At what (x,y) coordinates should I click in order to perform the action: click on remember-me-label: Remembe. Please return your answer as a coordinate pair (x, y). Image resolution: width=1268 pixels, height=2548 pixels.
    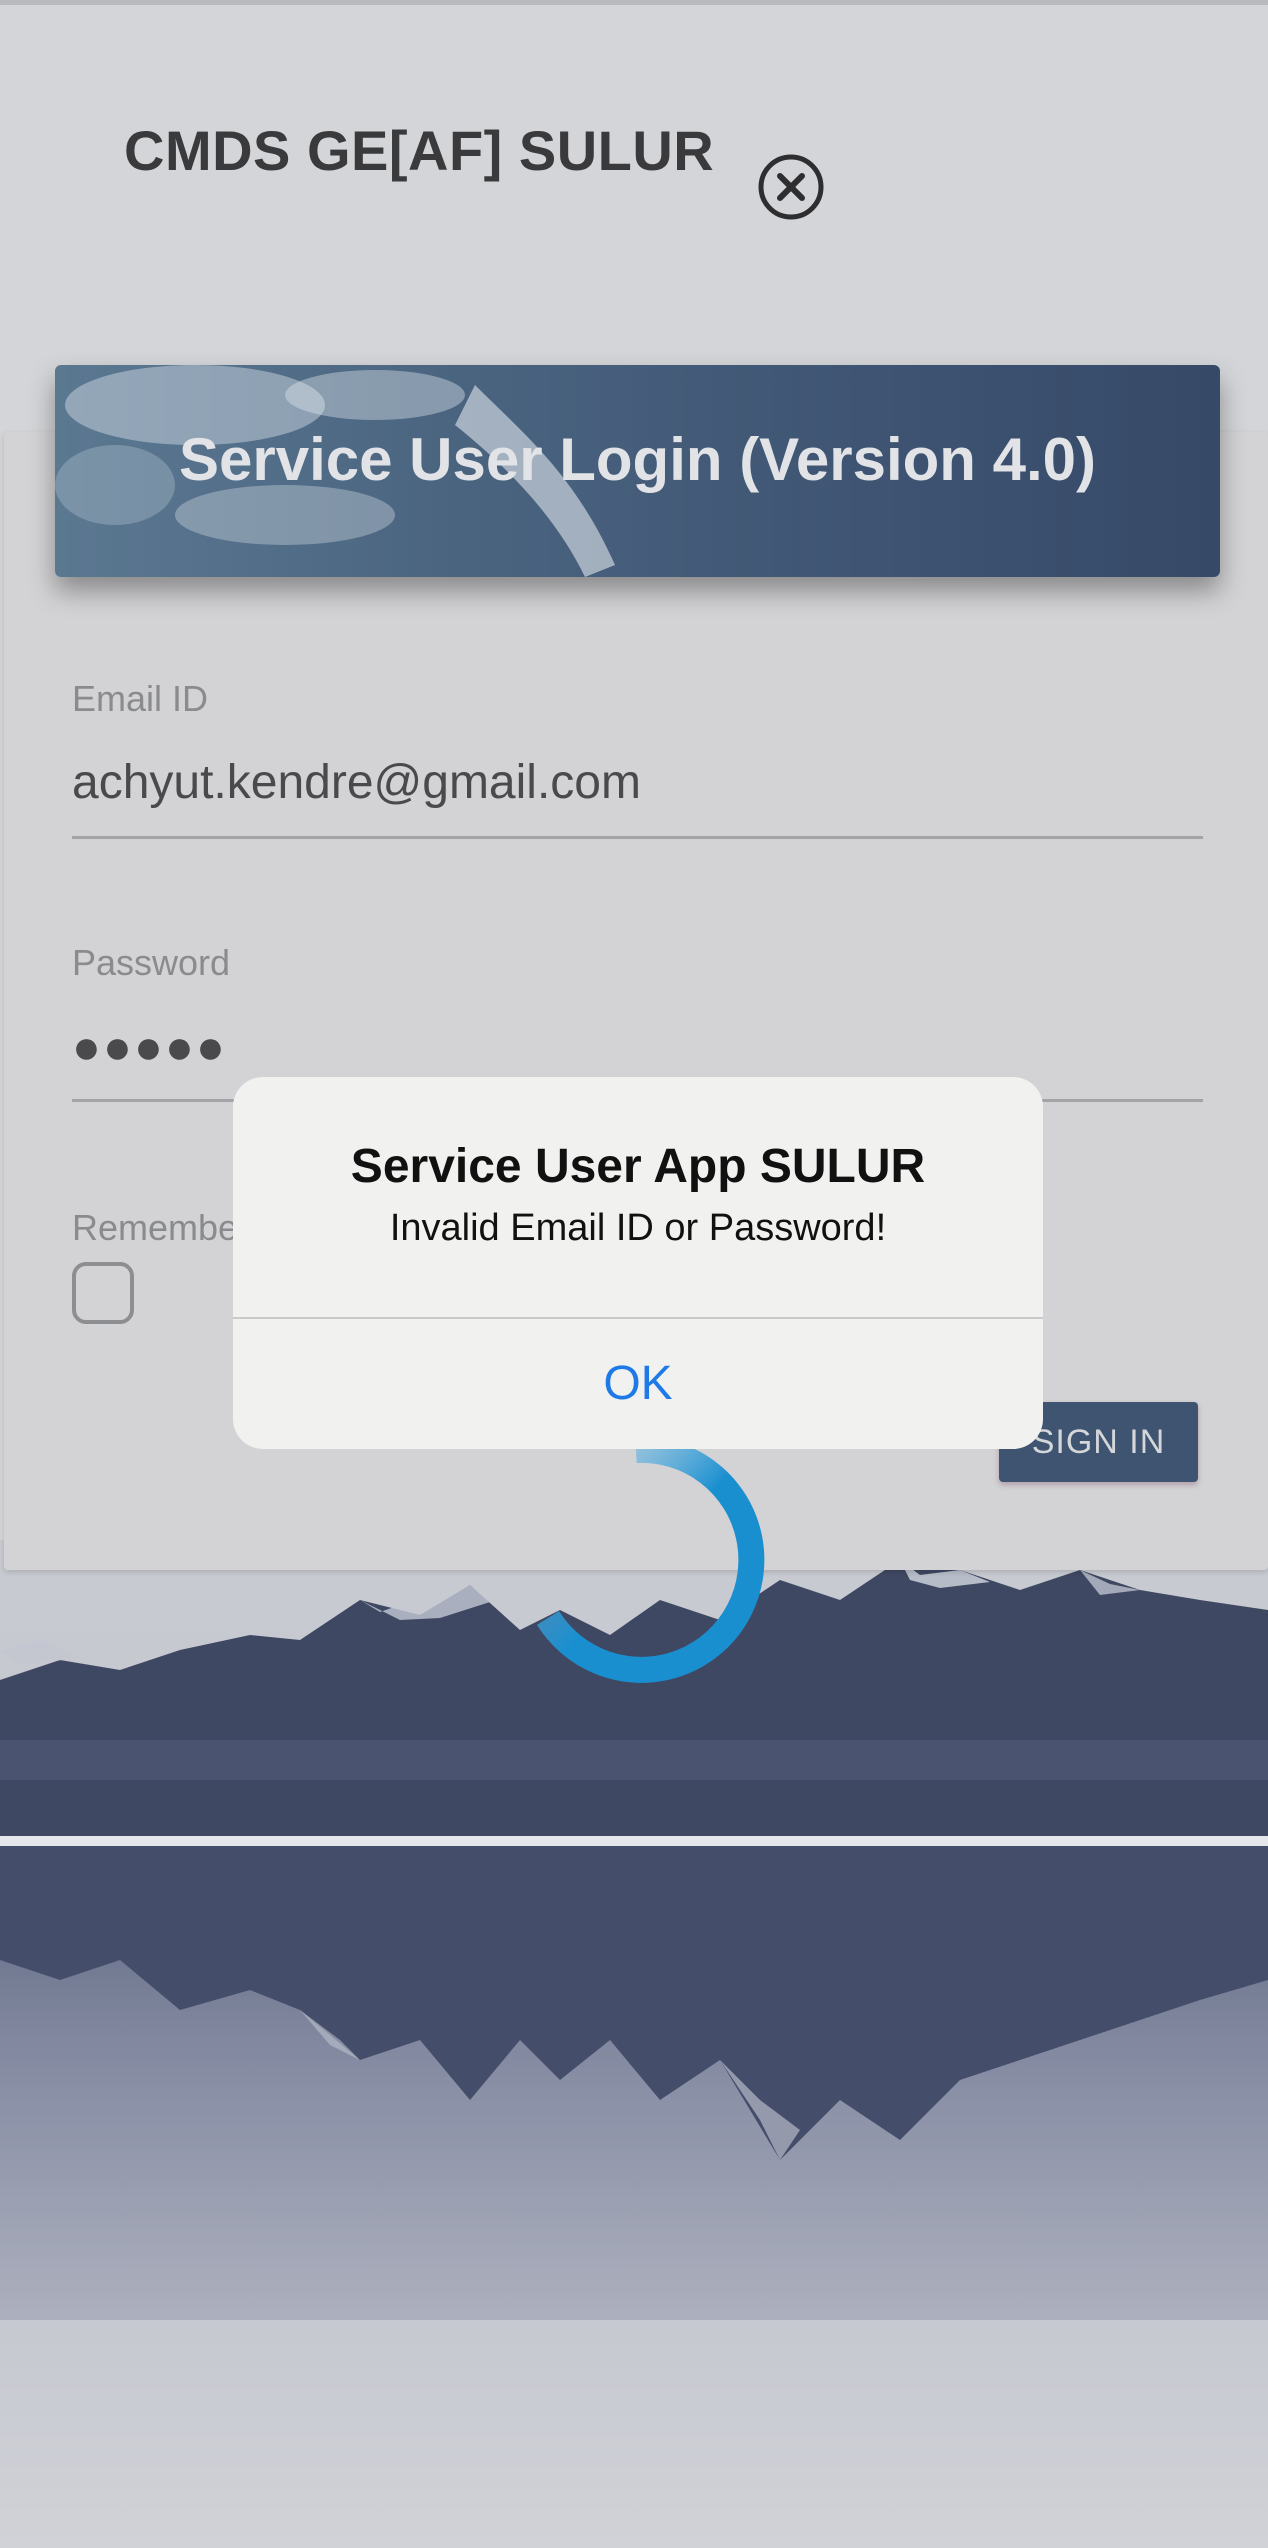
    Looking at the image, I should click on (155, 1227).